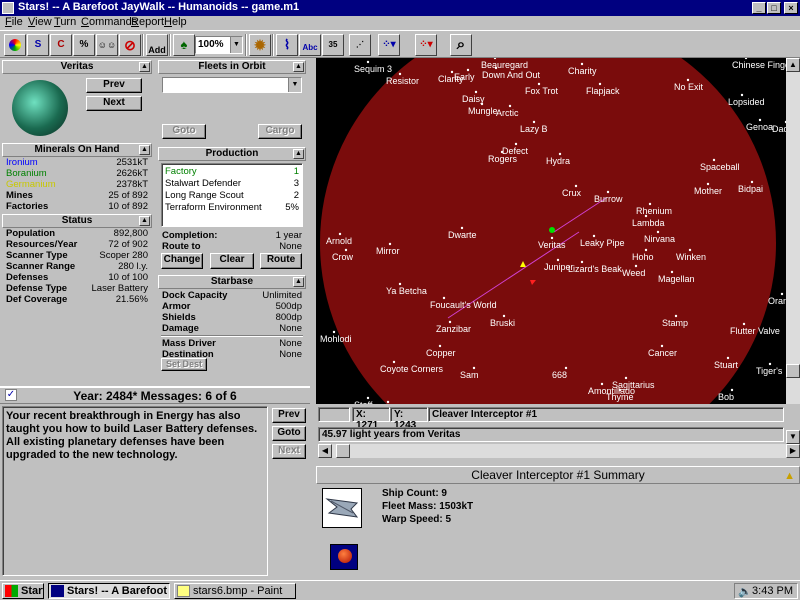 The width and height of the screenshot is (800, 600). What do you see at coordinates (759, 127) in the screenshot?
I see `planet-label: Genoa` at bounding box center [759, 127].